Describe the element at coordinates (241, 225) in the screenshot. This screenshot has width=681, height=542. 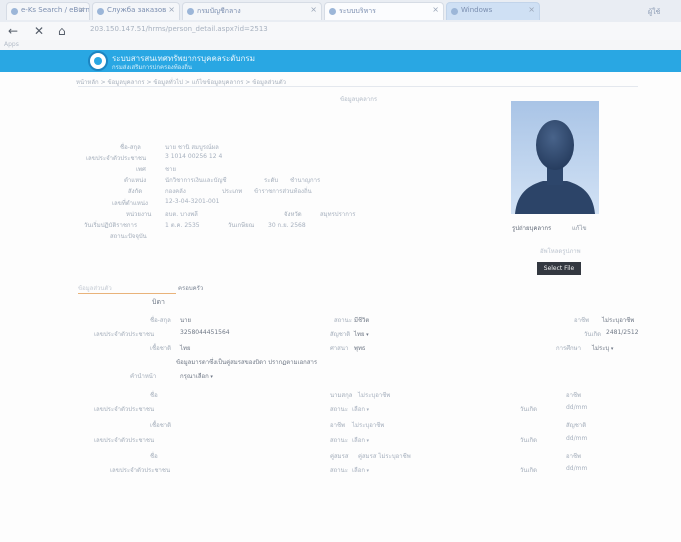
I see `field-label: วันเกษียณ` at that location.